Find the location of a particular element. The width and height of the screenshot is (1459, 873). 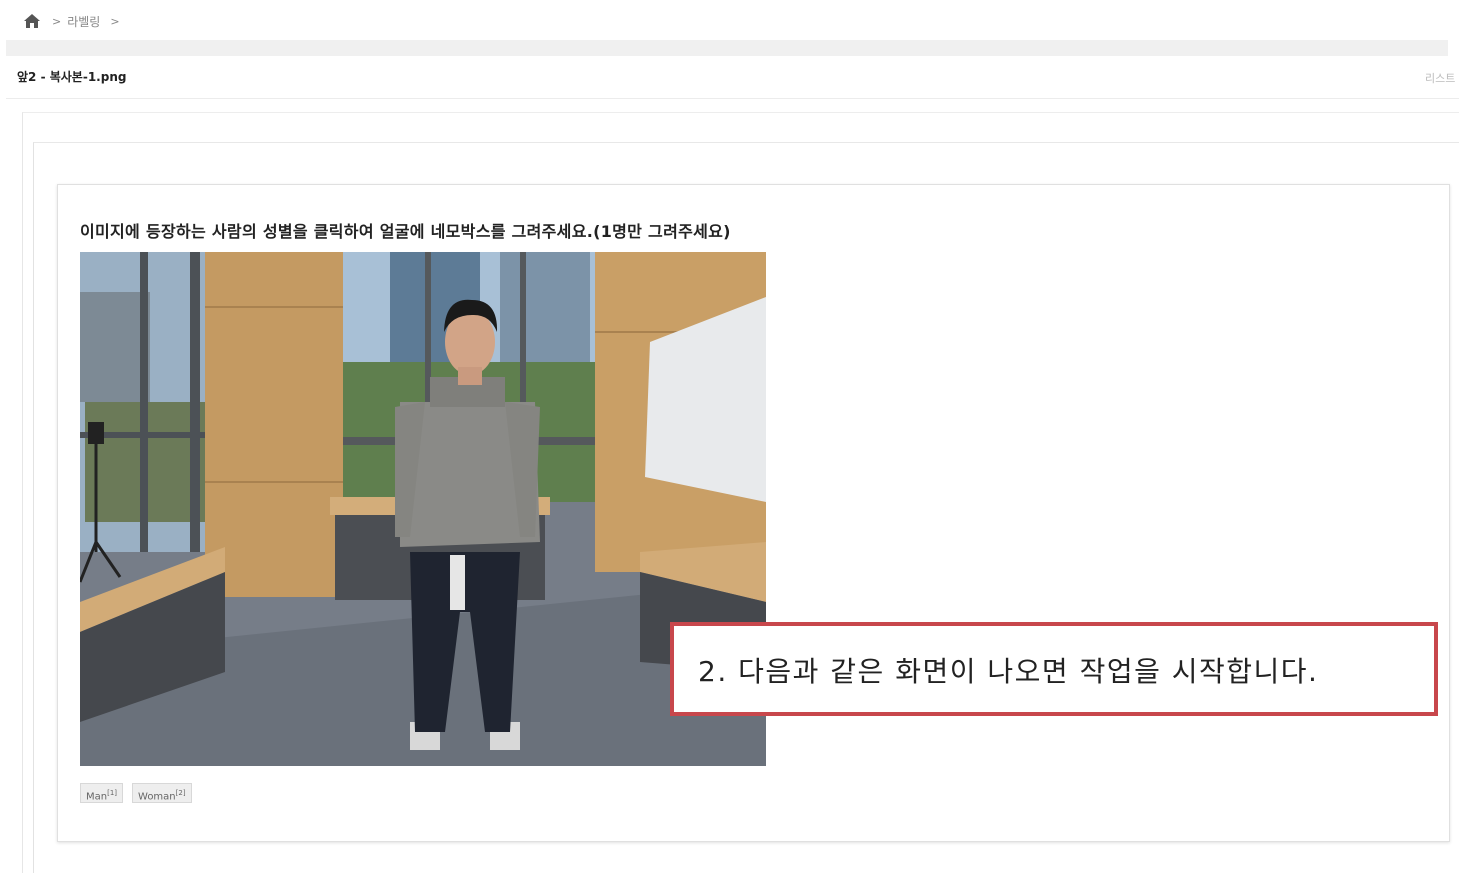

list-link: 리스트 is located at coordinates (1442, 78).